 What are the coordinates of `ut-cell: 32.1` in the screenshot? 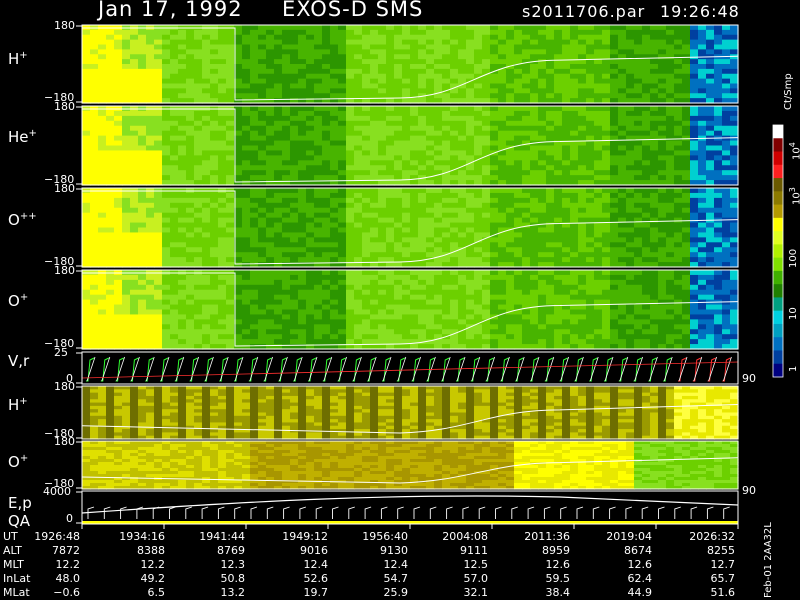 It's located at (476, 592).